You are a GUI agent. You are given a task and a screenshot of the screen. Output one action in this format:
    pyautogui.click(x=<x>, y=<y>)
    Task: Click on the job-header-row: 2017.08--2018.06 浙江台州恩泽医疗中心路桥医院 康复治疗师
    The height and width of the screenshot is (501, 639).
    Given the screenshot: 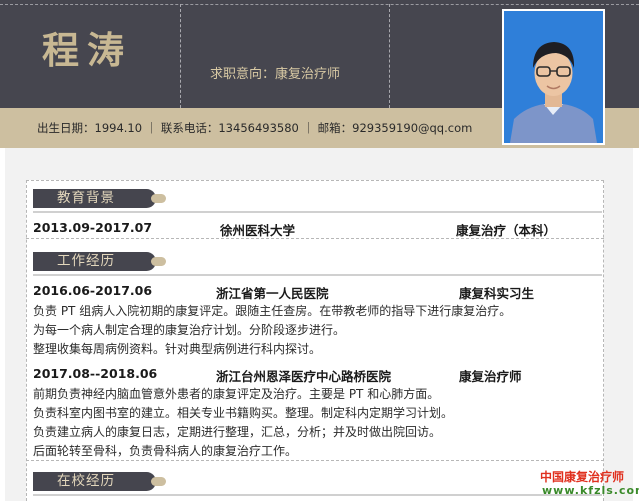 What is the action you would take?
    pyautogui.click(x=313, y=375)
    